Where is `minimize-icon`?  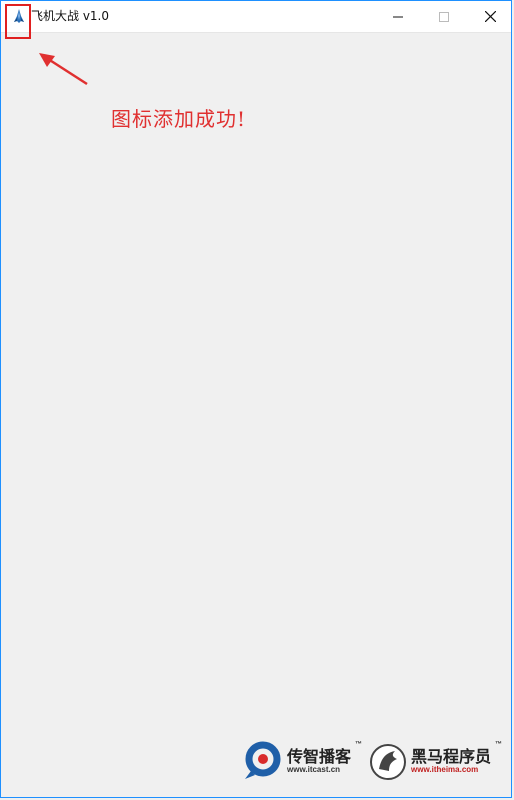
minimize-icon is located at coordinates (398, 16).